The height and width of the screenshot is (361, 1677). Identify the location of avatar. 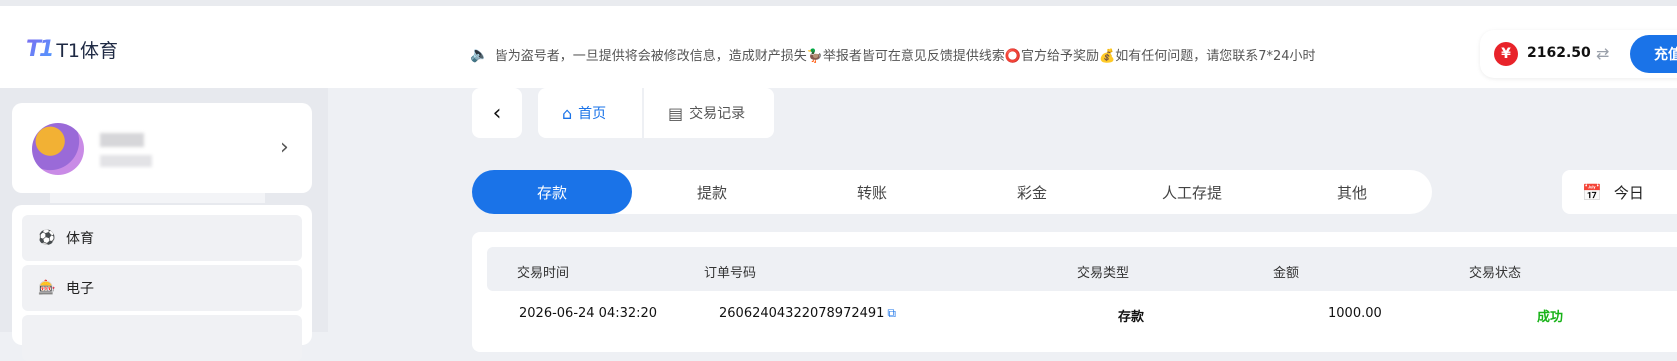
(58, 149).